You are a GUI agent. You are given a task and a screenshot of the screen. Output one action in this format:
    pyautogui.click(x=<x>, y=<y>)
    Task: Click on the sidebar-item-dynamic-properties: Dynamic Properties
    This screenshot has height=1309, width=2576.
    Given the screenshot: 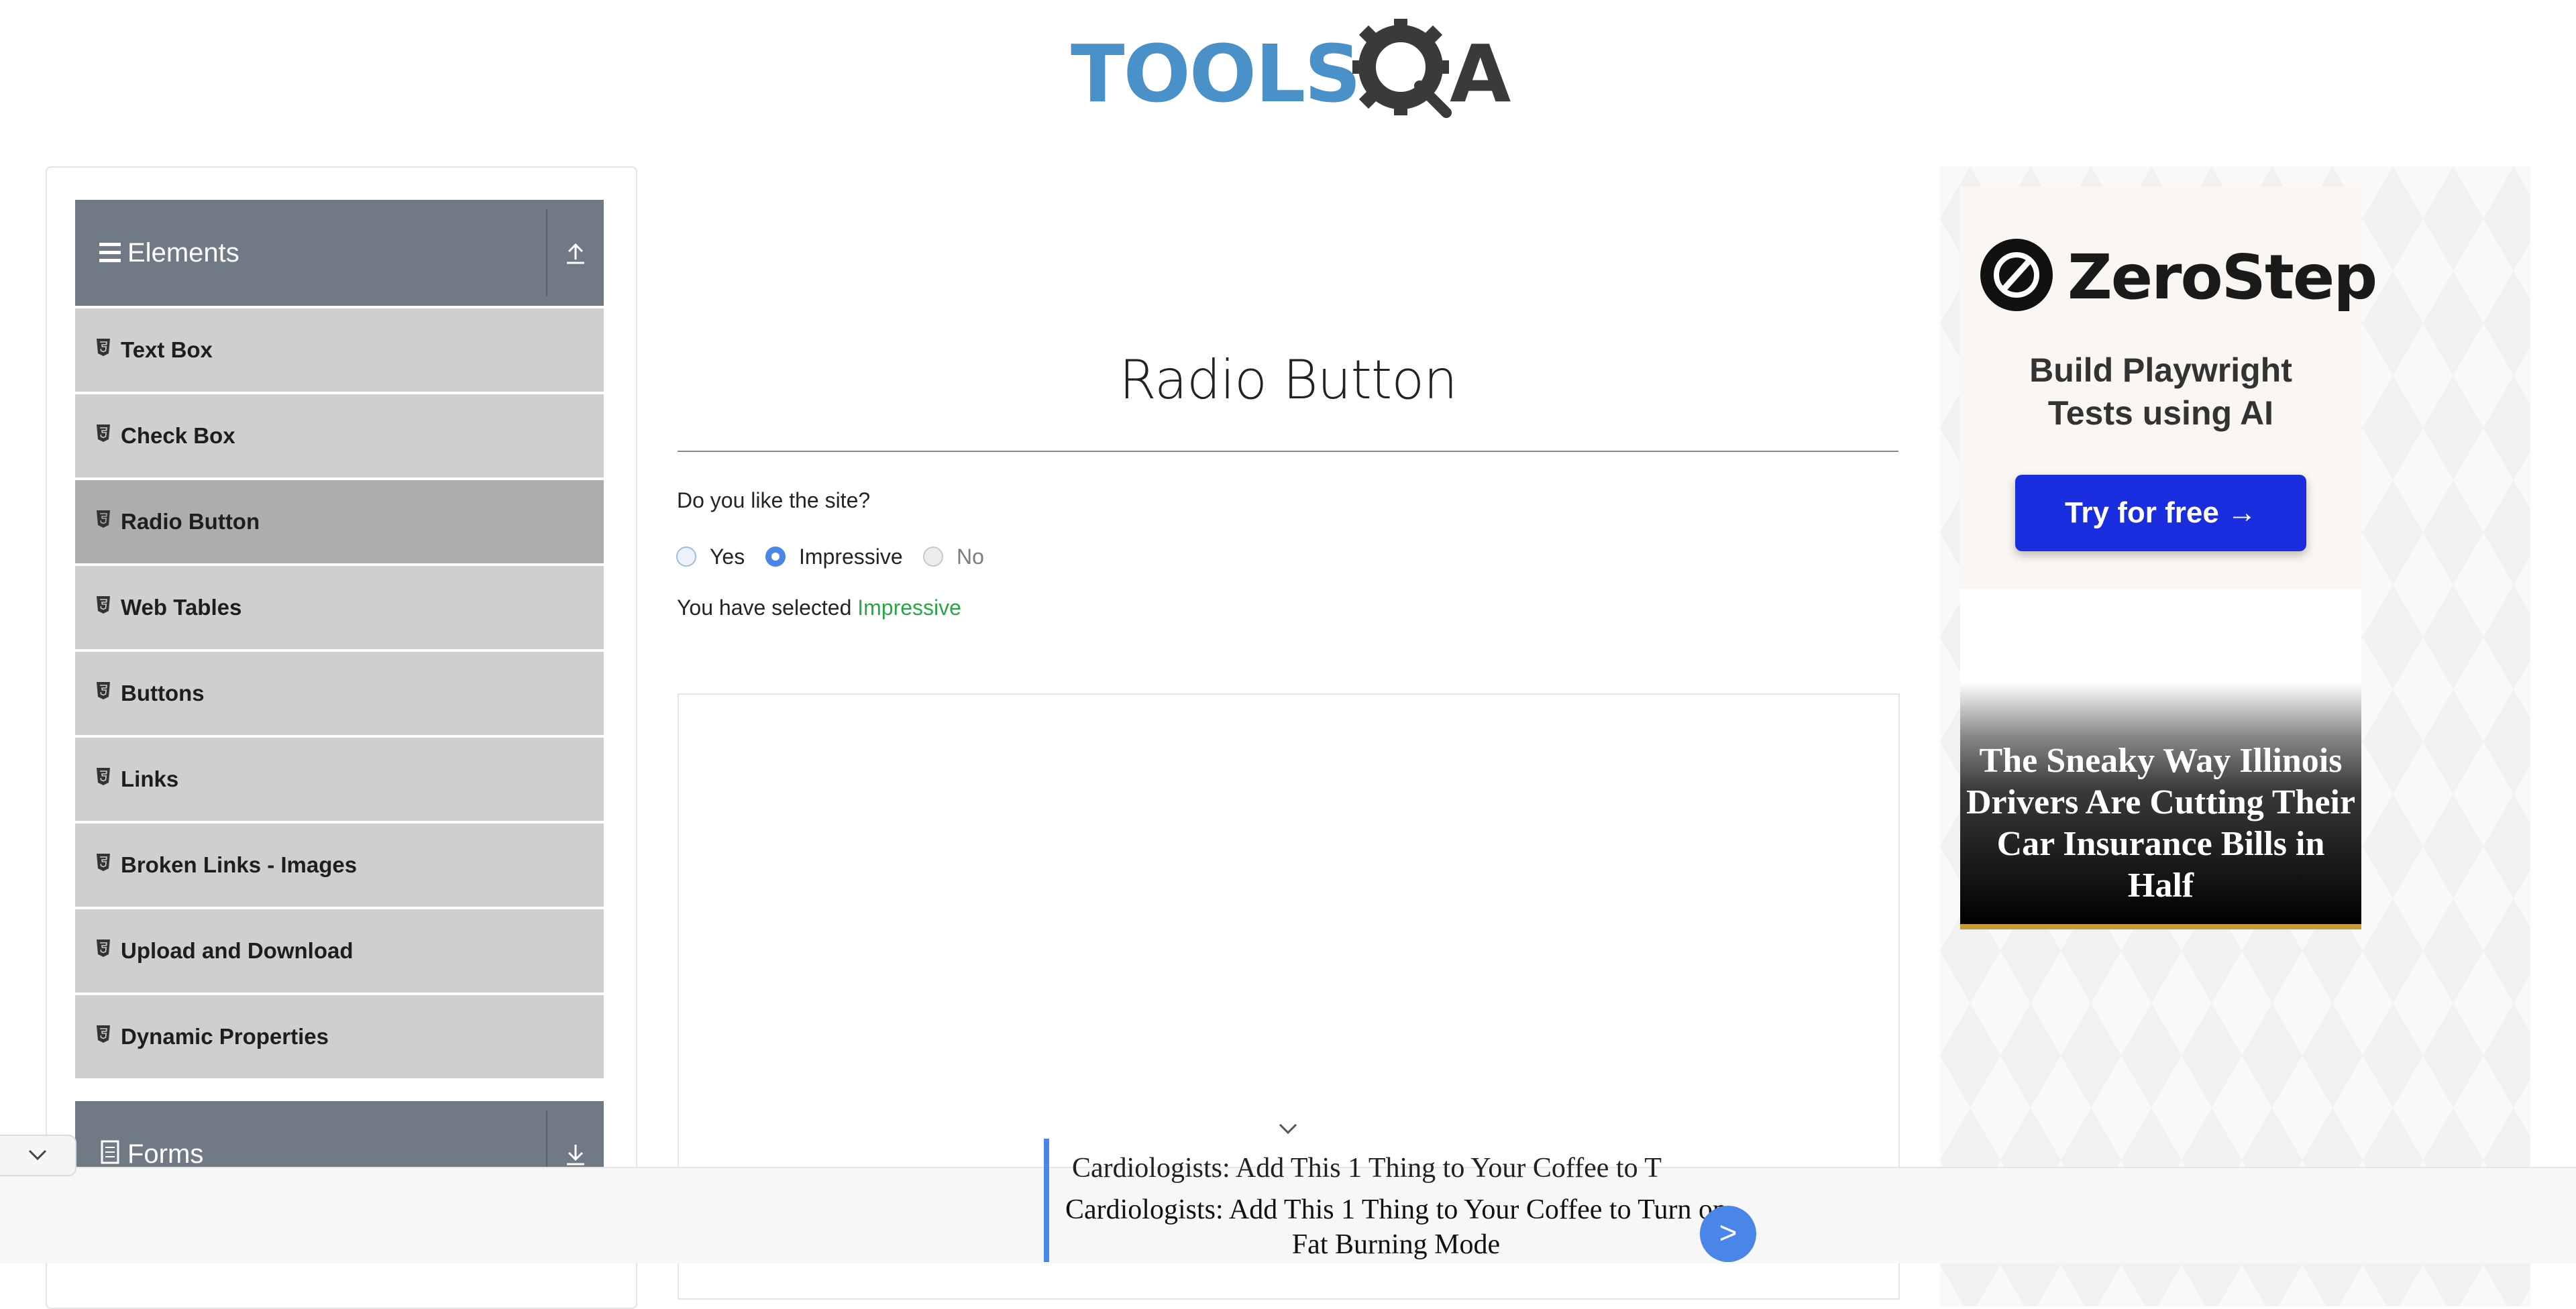 What is the action you would take?
    pyautogui.click(x=339, y=1038)
    